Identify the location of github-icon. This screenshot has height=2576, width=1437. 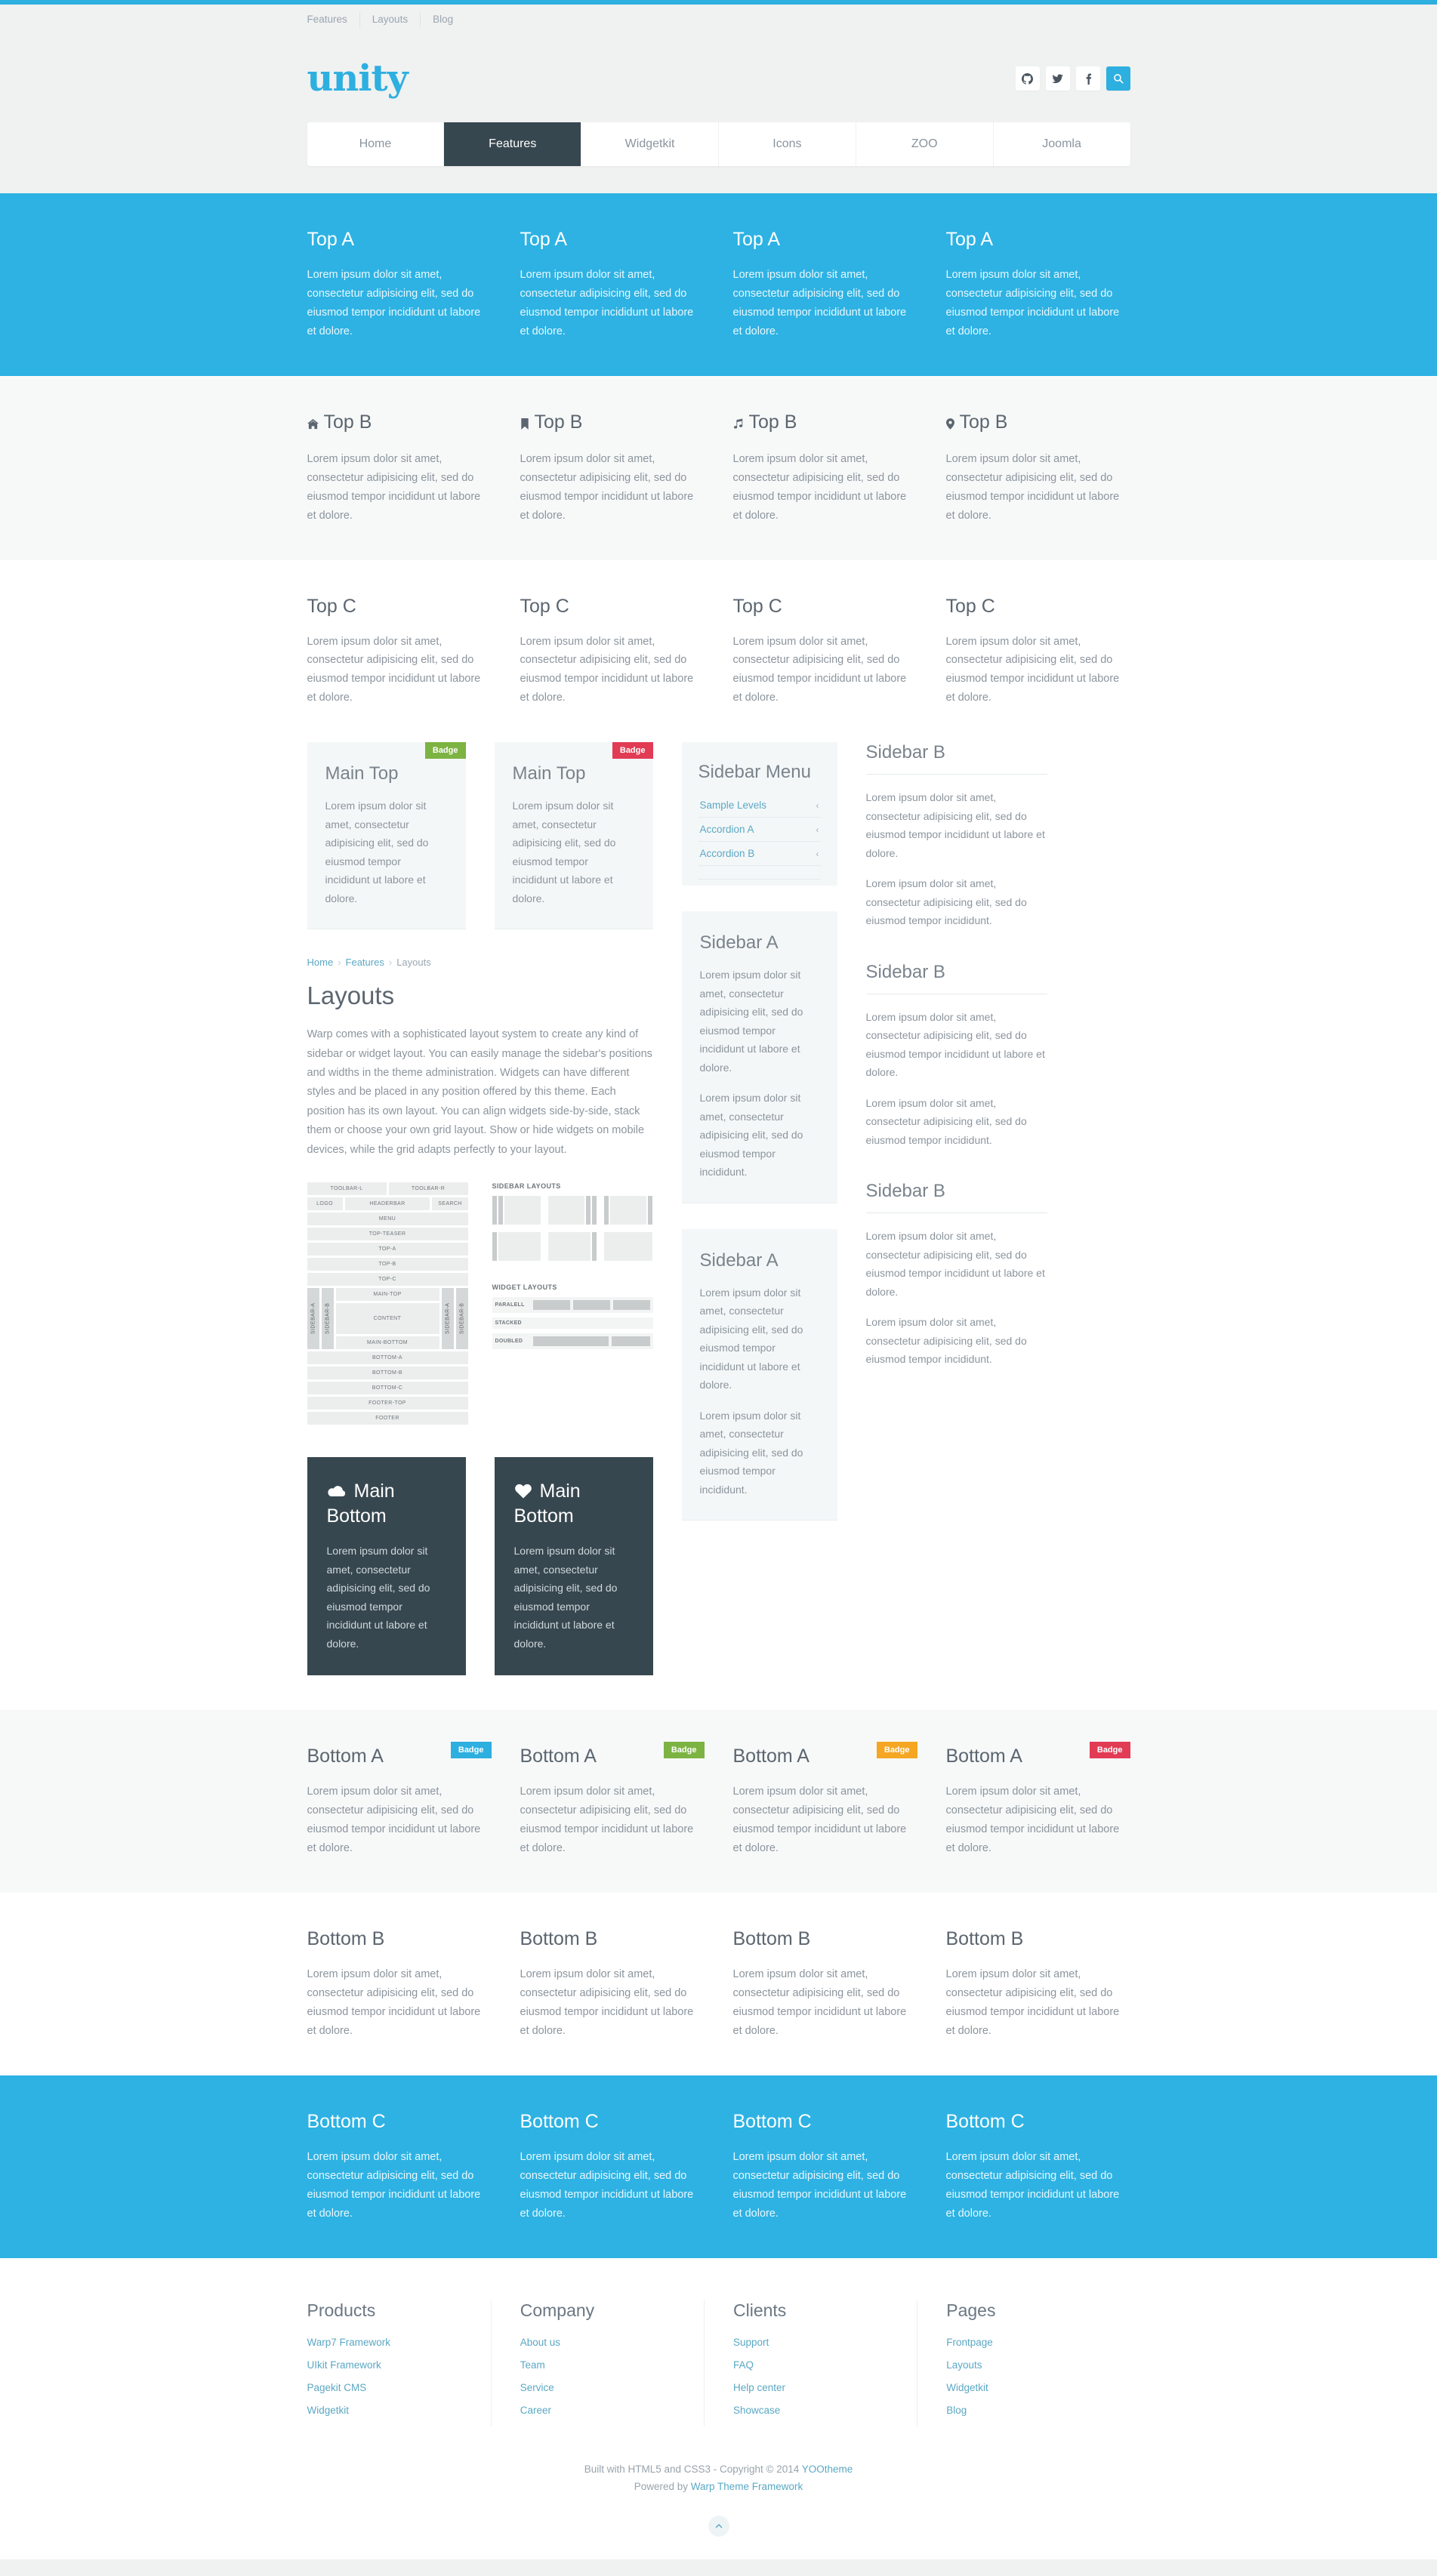
(1027, 78).